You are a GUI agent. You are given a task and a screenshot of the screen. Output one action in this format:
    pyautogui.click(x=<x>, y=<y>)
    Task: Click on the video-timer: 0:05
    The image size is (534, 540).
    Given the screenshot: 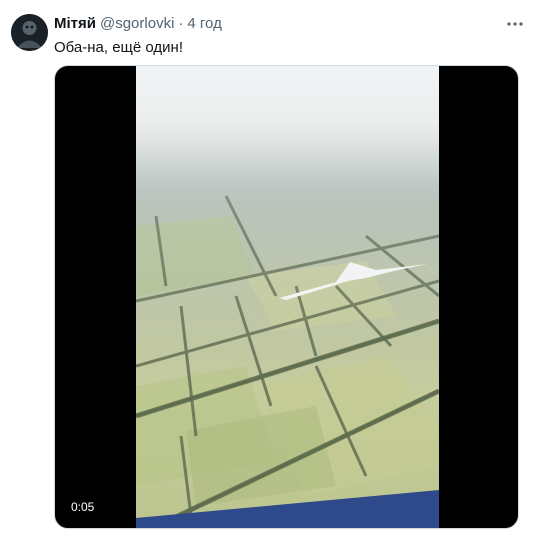 What is the action you would take?
    pyautogui.click(x=83, y=507)
    